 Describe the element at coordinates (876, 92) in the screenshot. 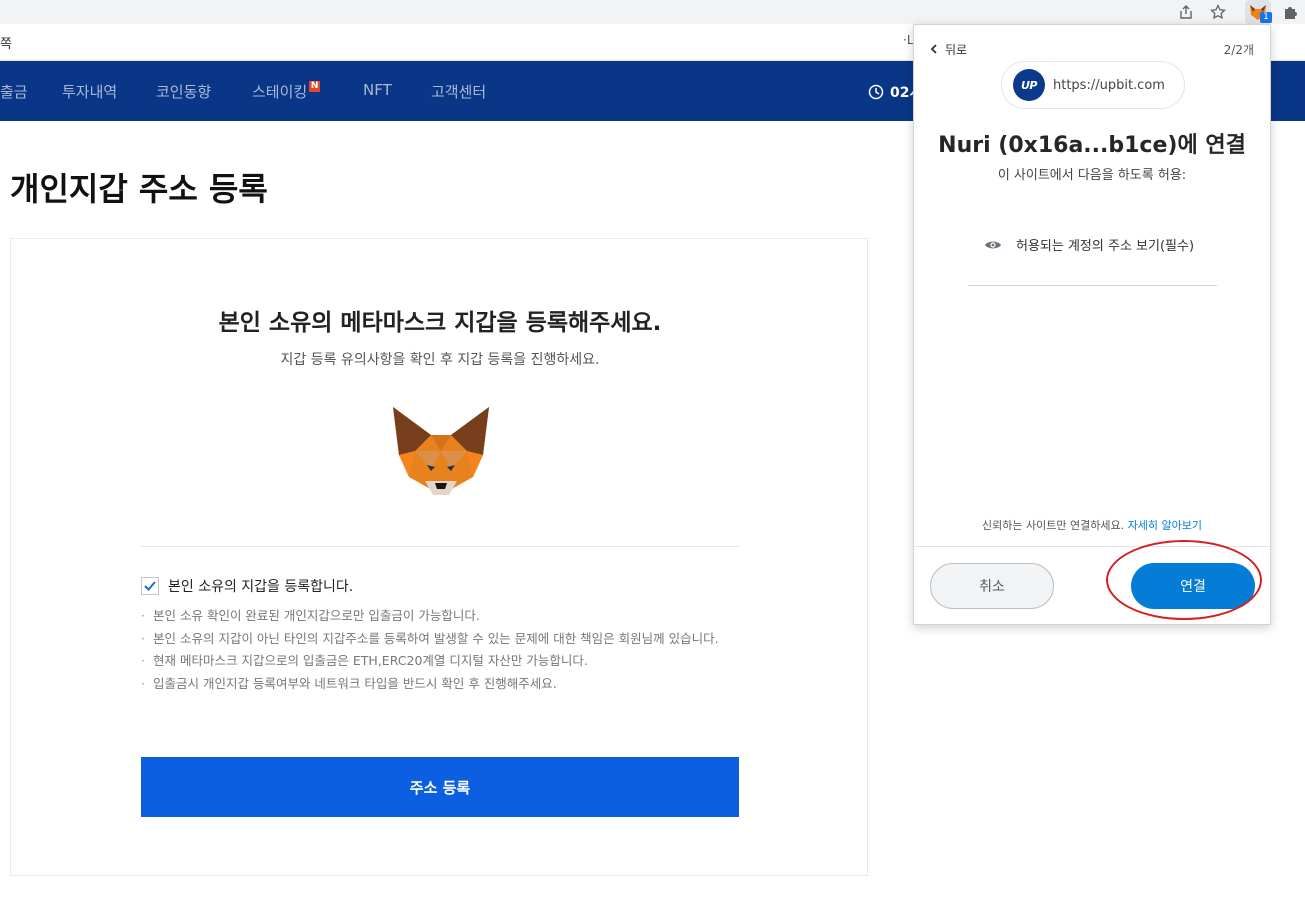

I see `clock-icon` at that location.